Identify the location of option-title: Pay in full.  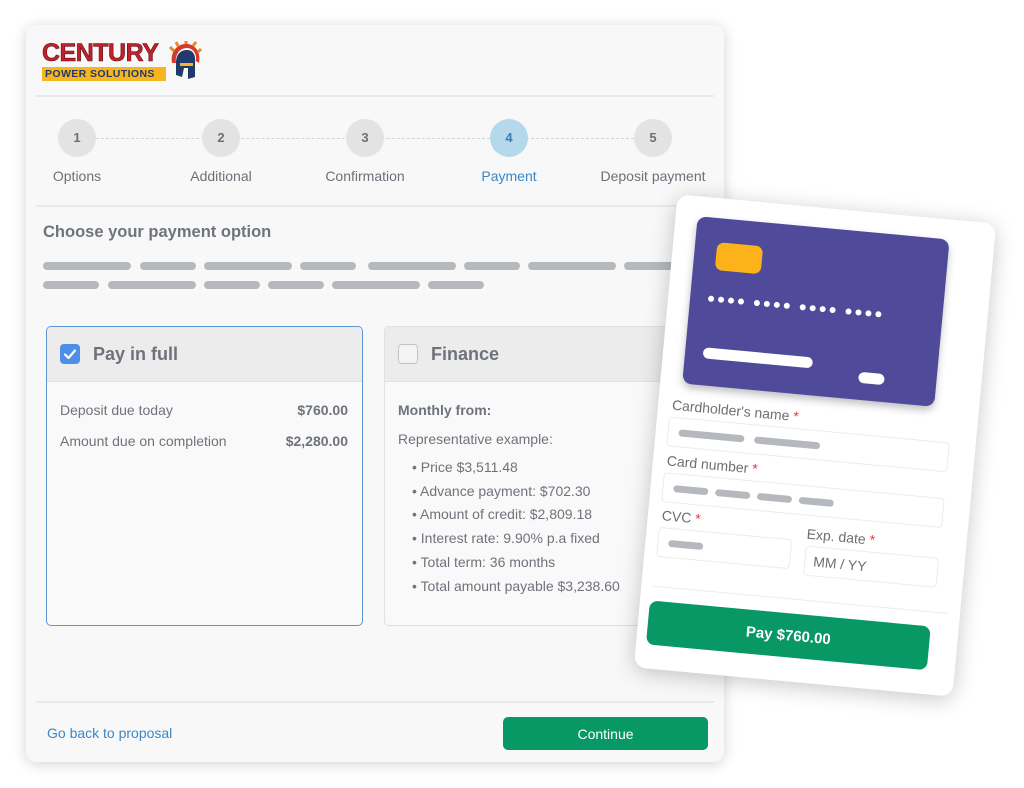
(136, 353).